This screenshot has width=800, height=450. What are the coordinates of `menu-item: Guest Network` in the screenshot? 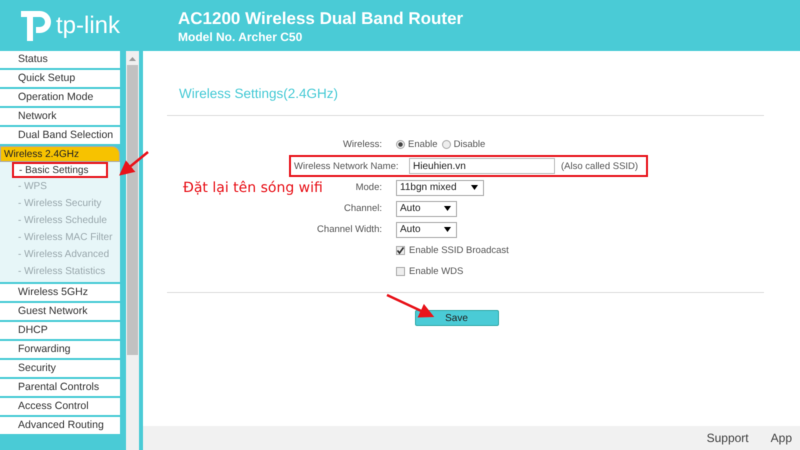 It's located at (60, 311).